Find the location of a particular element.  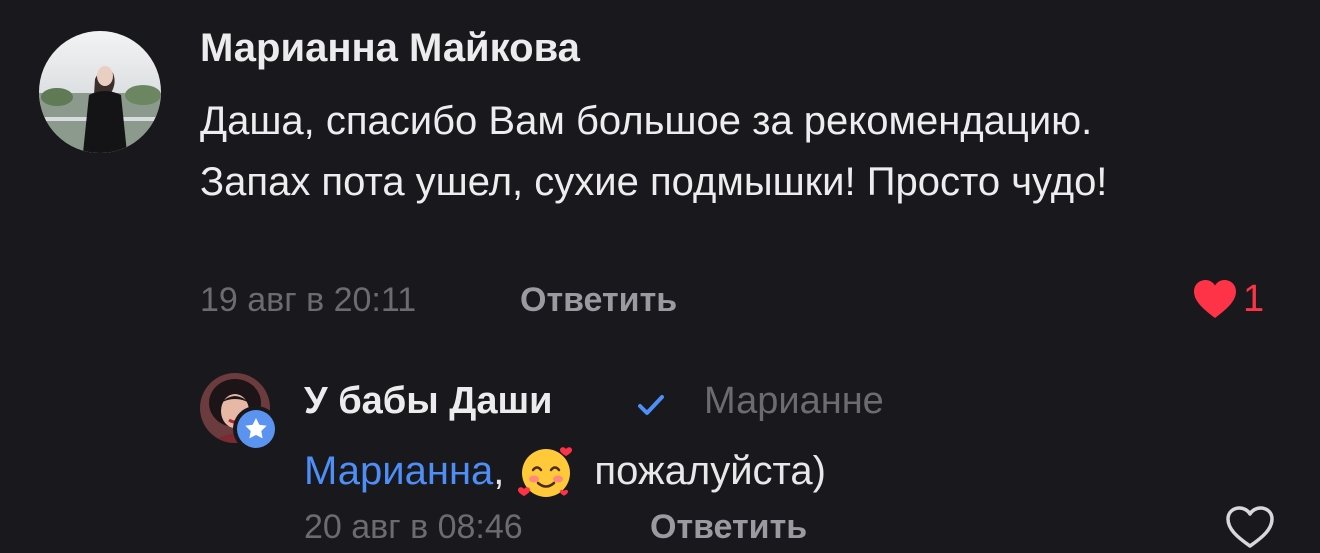

reply-addressee: Марианне is located at coordinates (794, 401).